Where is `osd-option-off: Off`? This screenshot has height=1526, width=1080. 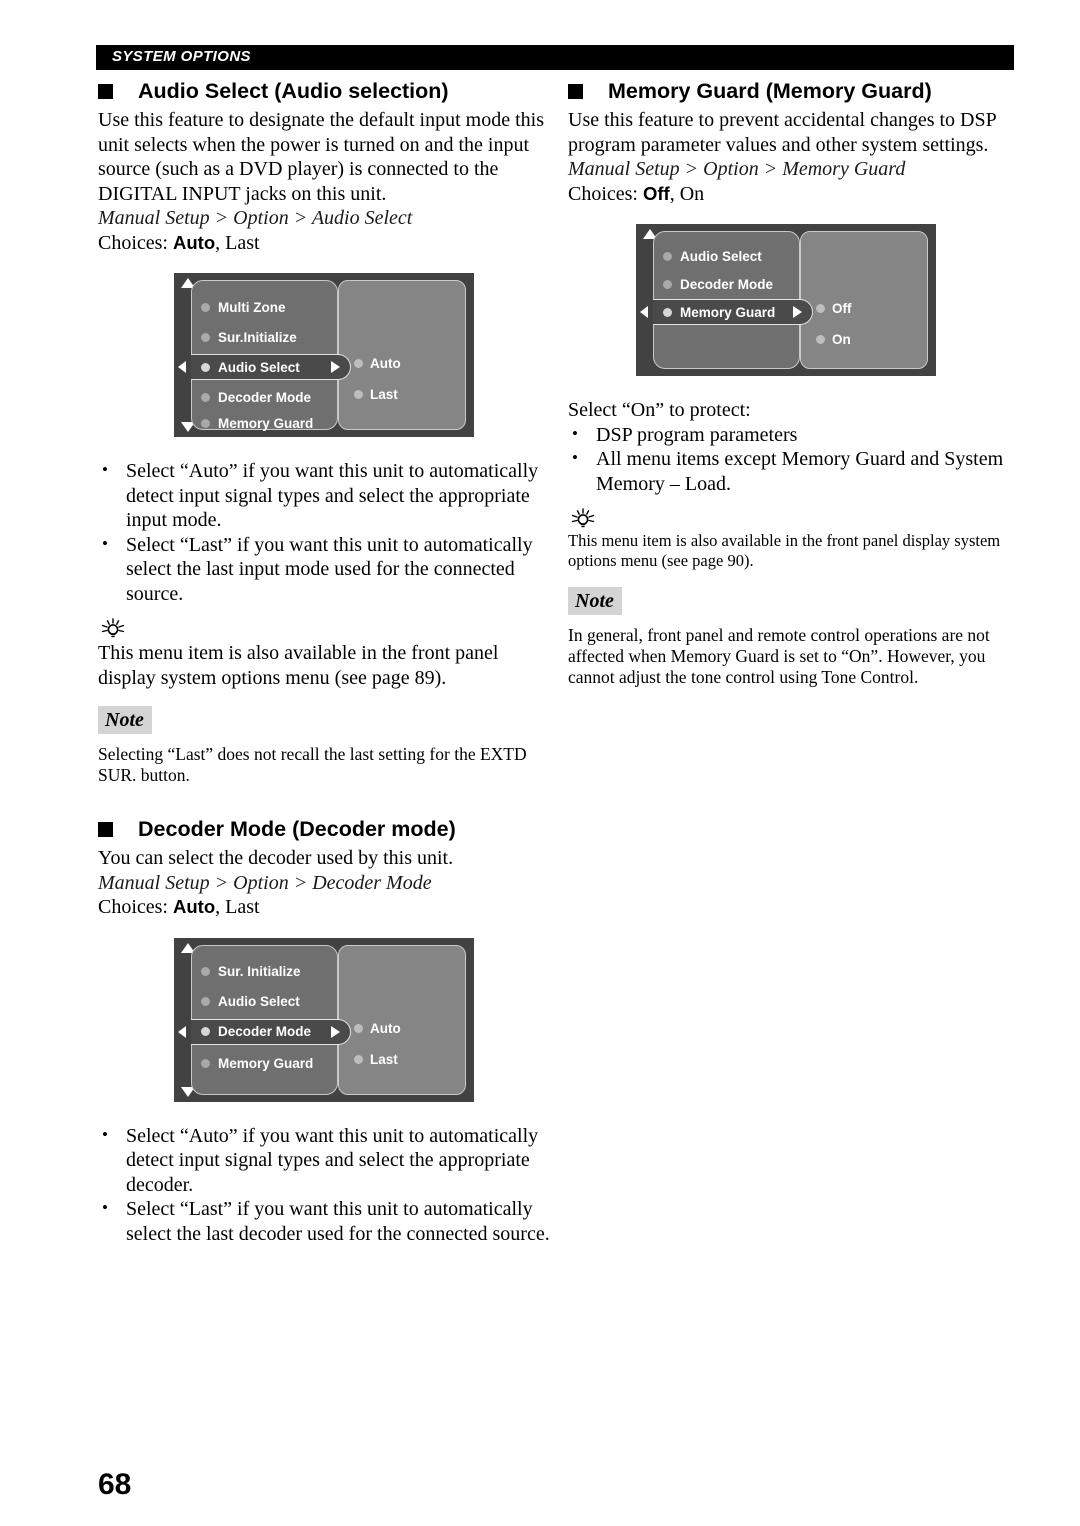 osd-option-off: Off is located at coordinates (834, 308).